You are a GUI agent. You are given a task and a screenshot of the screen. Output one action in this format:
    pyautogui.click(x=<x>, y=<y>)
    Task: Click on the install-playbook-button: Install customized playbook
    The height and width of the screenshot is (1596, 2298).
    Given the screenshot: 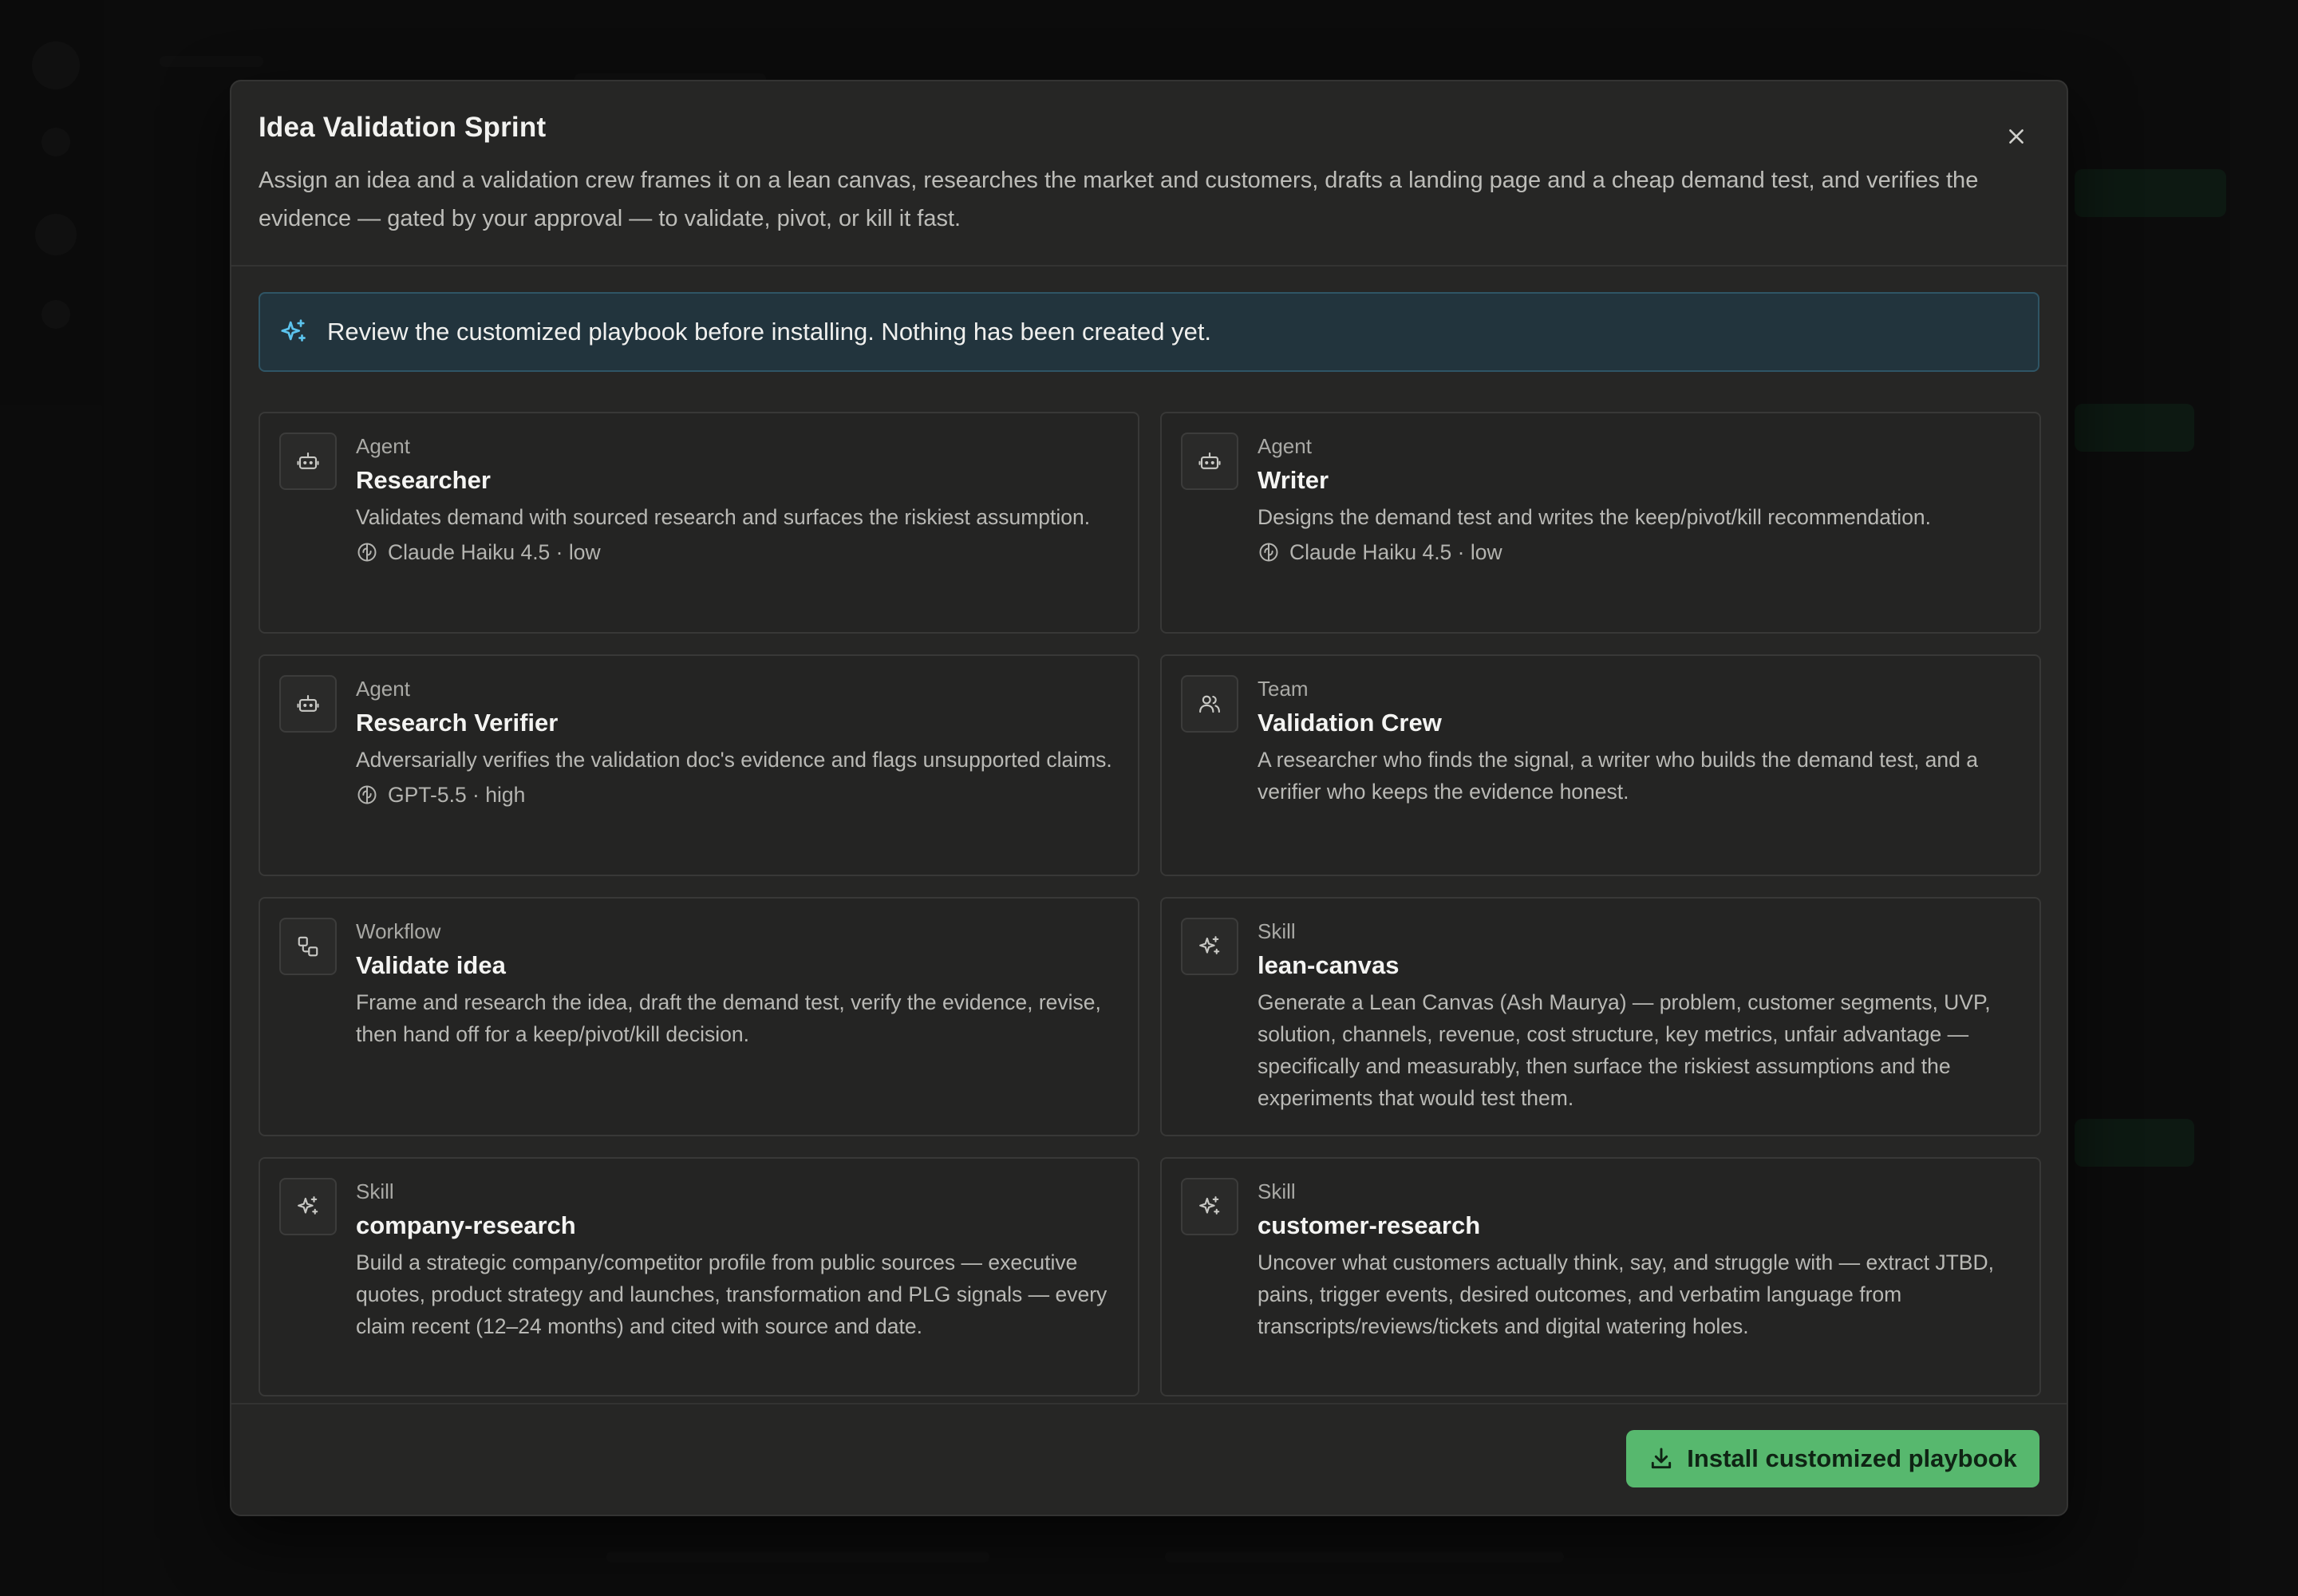 What is the action you would take?
    pyautogui.click(x=1833, y=1458)
    